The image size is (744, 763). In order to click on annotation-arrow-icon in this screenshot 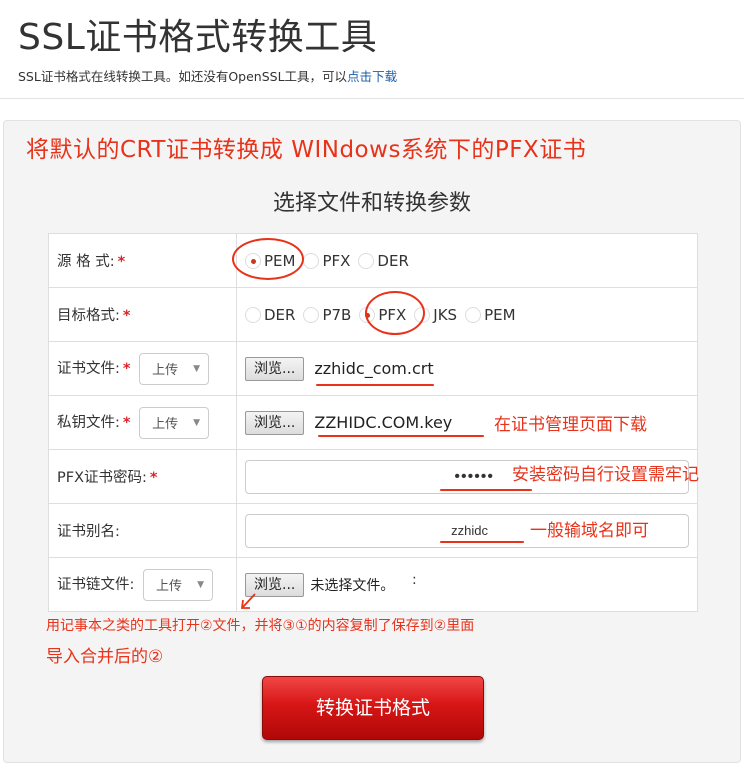, I will do `click(248, 601)`.